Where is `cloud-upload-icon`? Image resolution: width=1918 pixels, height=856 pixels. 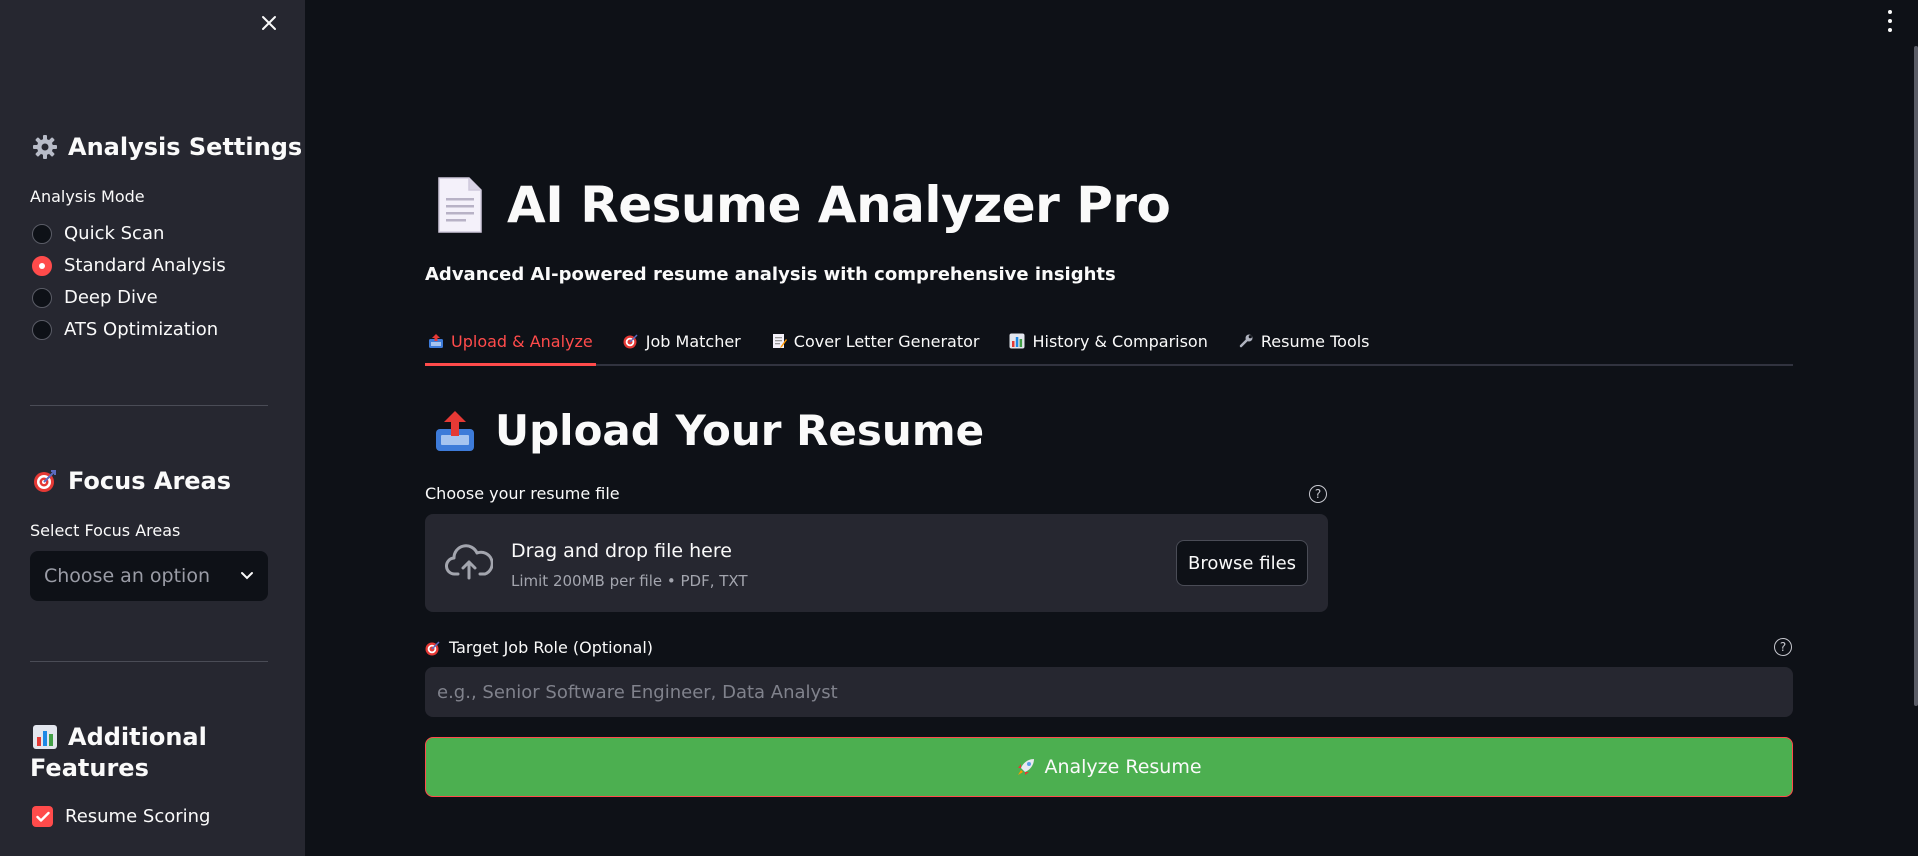 cloud-upload-icon is located at coordinates (469, 562).